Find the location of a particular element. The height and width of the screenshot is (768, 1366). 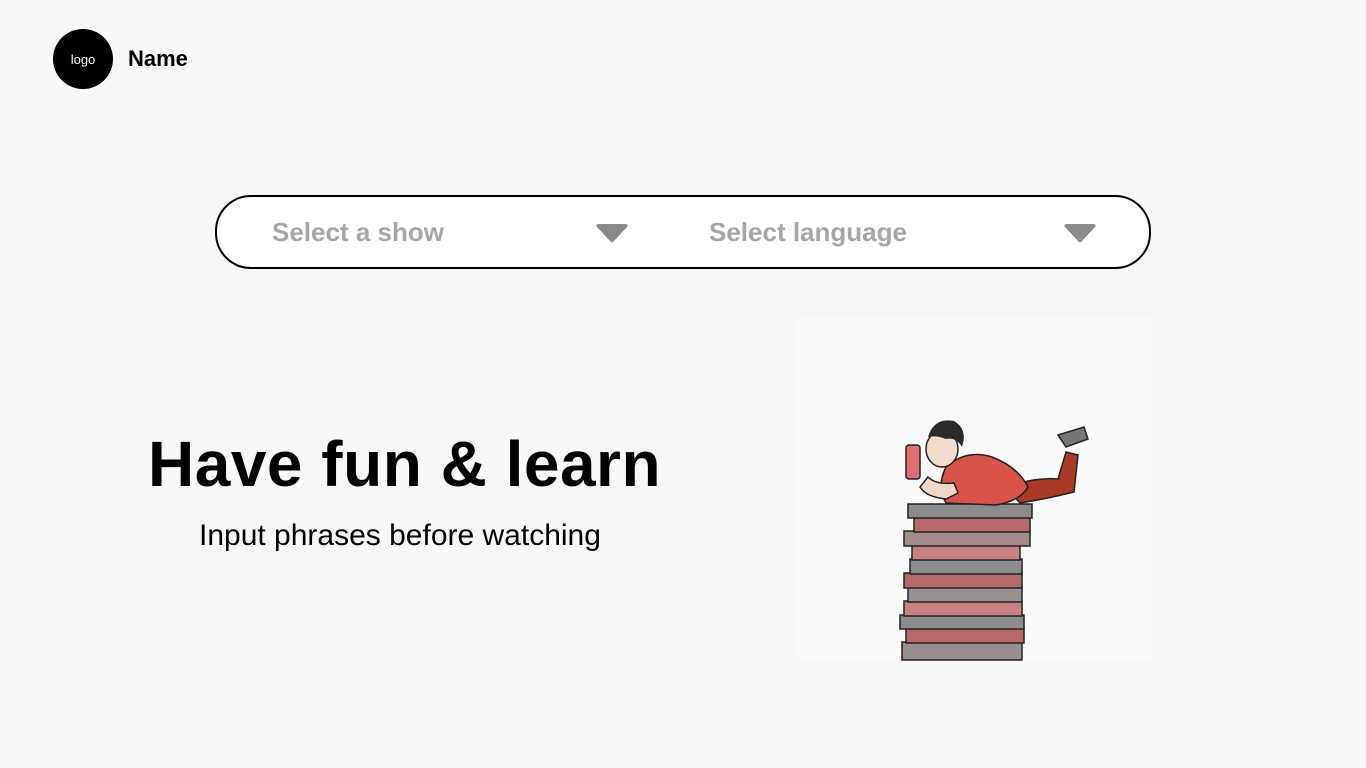

logo: logo is located at coordinates (83, 59).